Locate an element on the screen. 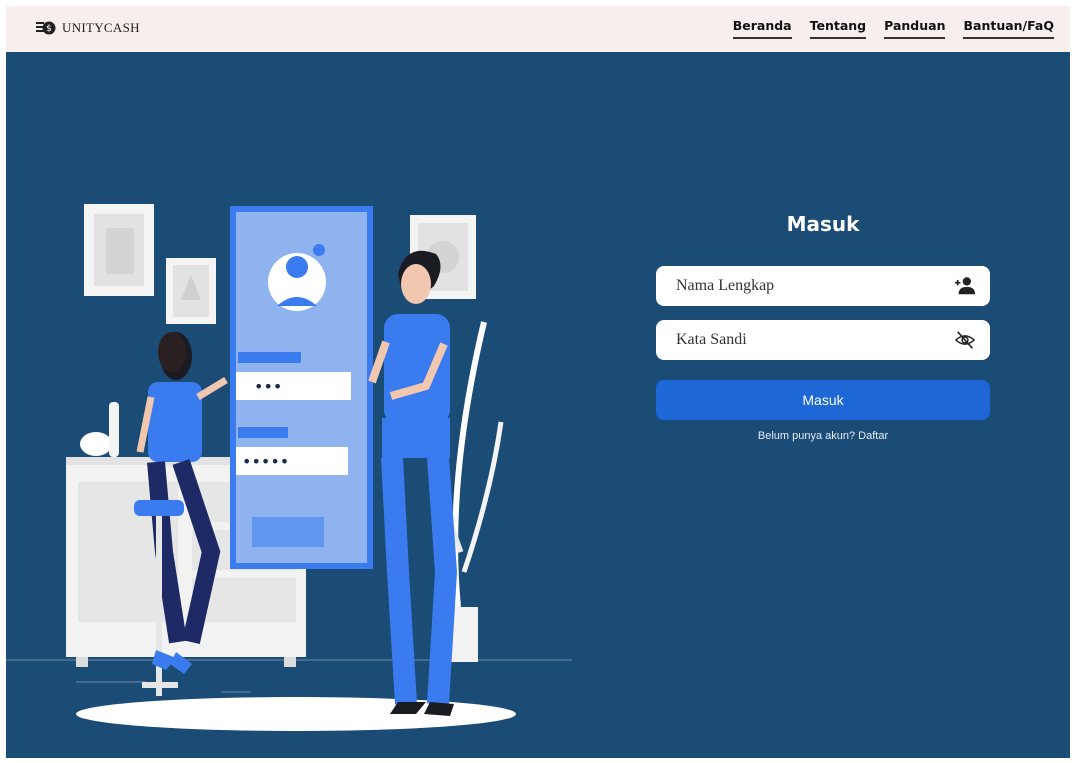 The width and height of the screenshot is (1074, 763). register-link: Belum punya akun? Daftar is located at coordinates (823, 436).